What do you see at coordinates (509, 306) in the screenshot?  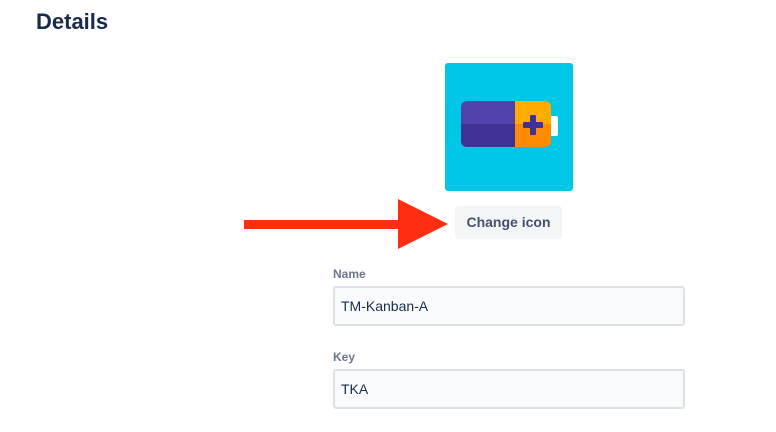 I see `name-field` at bounding box center [509, 306].